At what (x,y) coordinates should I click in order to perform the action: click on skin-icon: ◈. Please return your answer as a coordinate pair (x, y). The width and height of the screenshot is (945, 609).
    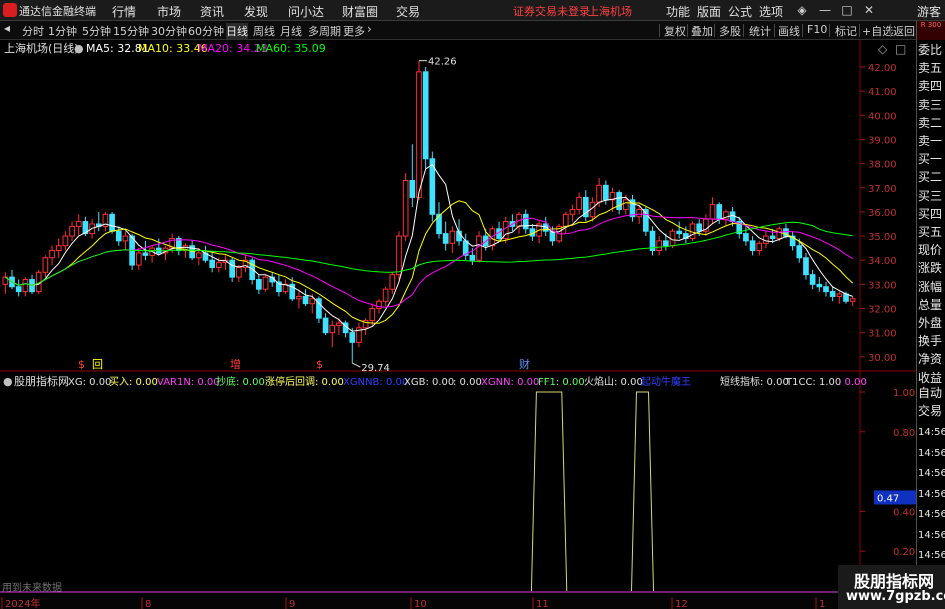
    Looking at the image, I should click on (802, 10).